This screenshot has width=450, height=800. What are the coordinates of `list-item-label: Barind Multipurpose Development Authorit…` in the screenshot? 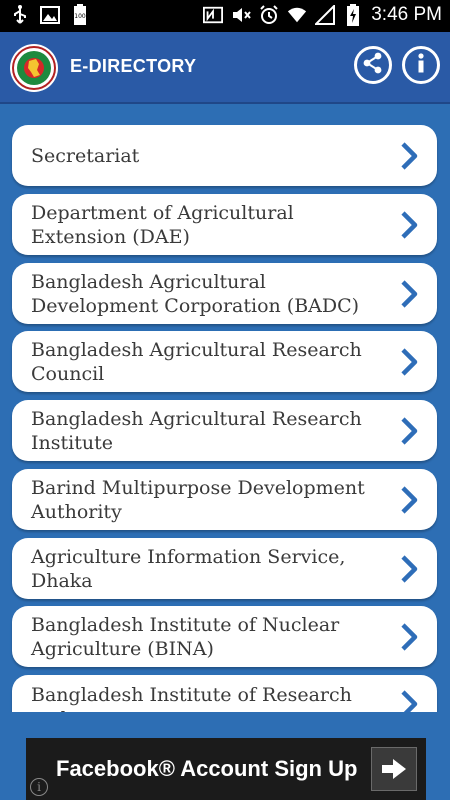 It's located at (198, 499).